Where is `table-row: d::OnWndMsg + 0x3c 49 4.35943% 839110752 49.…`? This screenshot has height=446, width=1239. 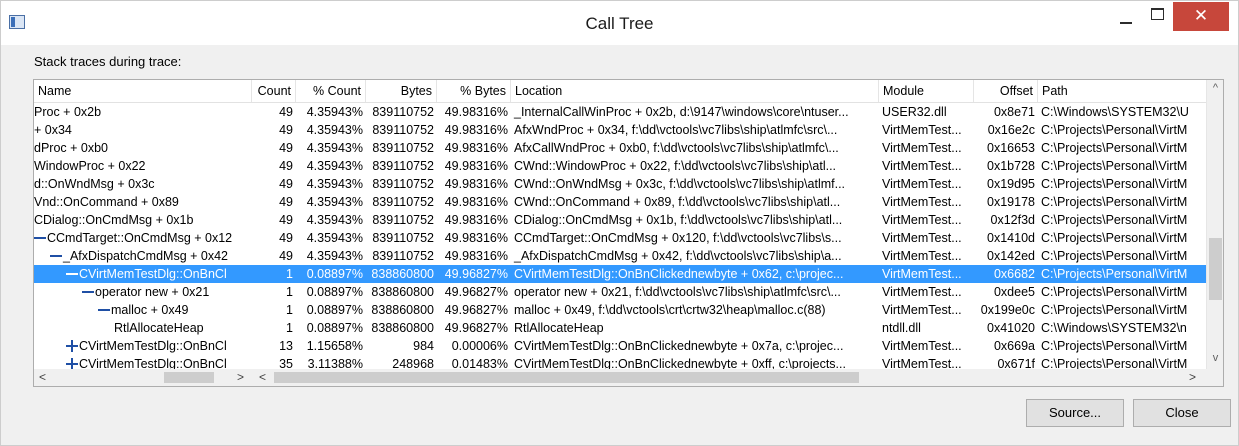 table-row: d::OnWndMsg + 0x3c 49 4.35943% 839110752 49.… is located at coordinates (620, 184).